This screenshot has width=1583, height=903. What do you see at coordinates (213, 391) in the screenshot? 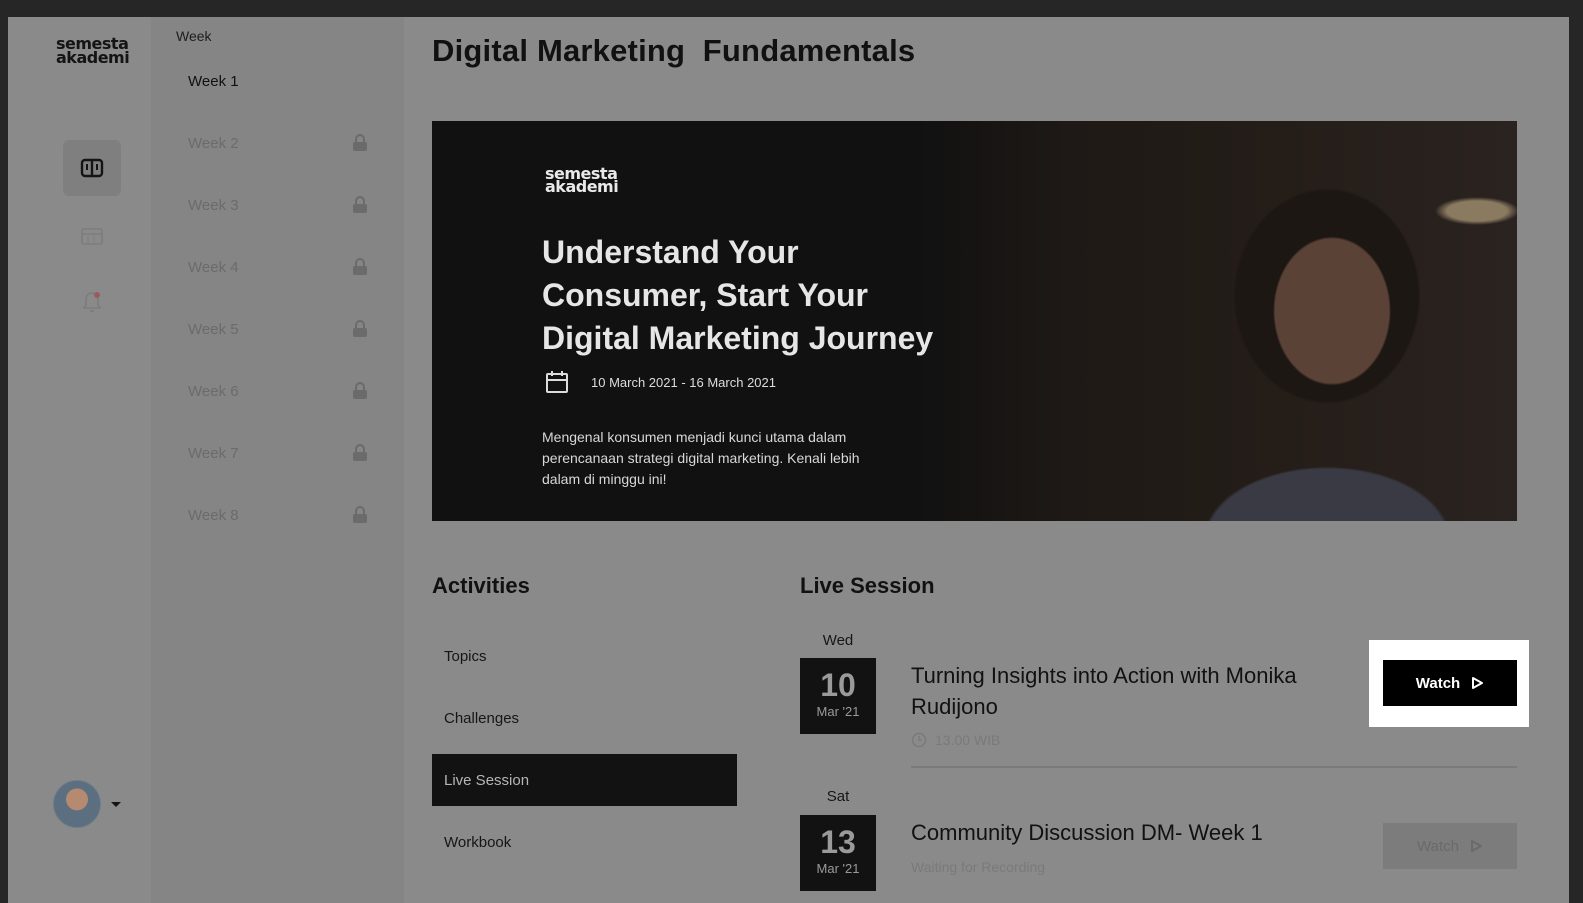
I see `week-label: Week 6` at bounding box center [213, 391].